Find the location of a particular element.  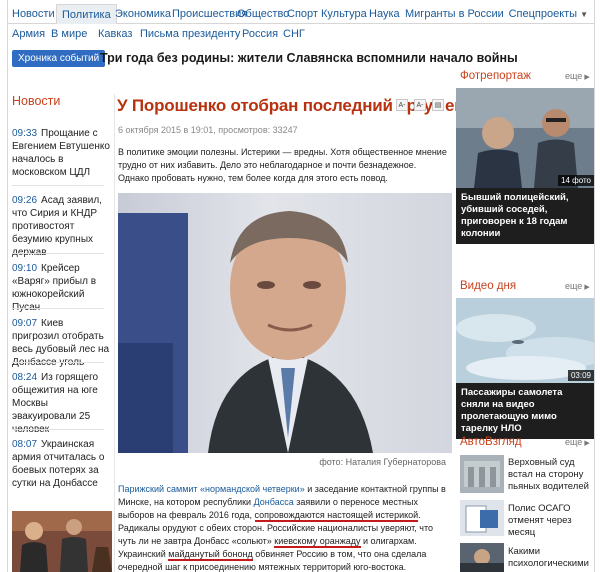

font-increase-button: A- is located at coordinates (402, 105).